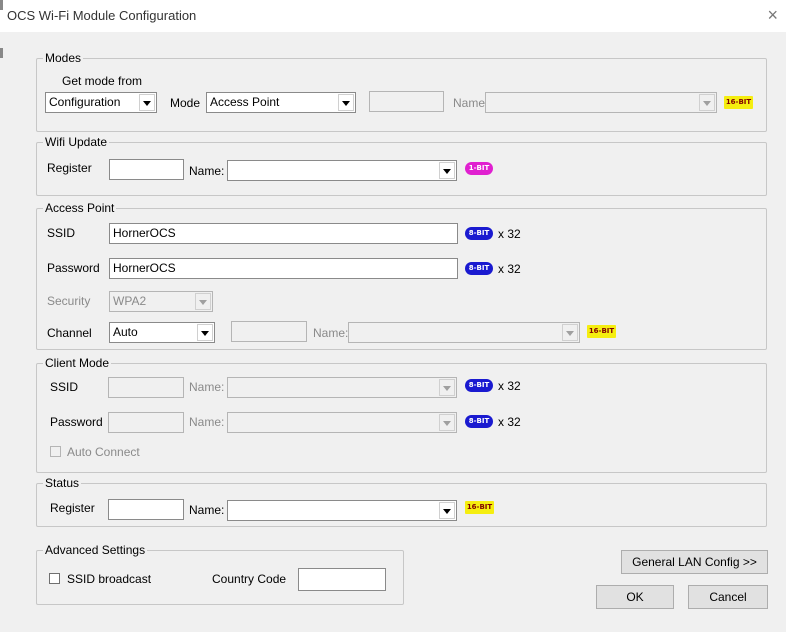 Image resolution: width=786 pixels, height=632 pixels. Describe the element at coordinates (146, 169) in the screenshot. I see `wifi-update-register-field` at that location.